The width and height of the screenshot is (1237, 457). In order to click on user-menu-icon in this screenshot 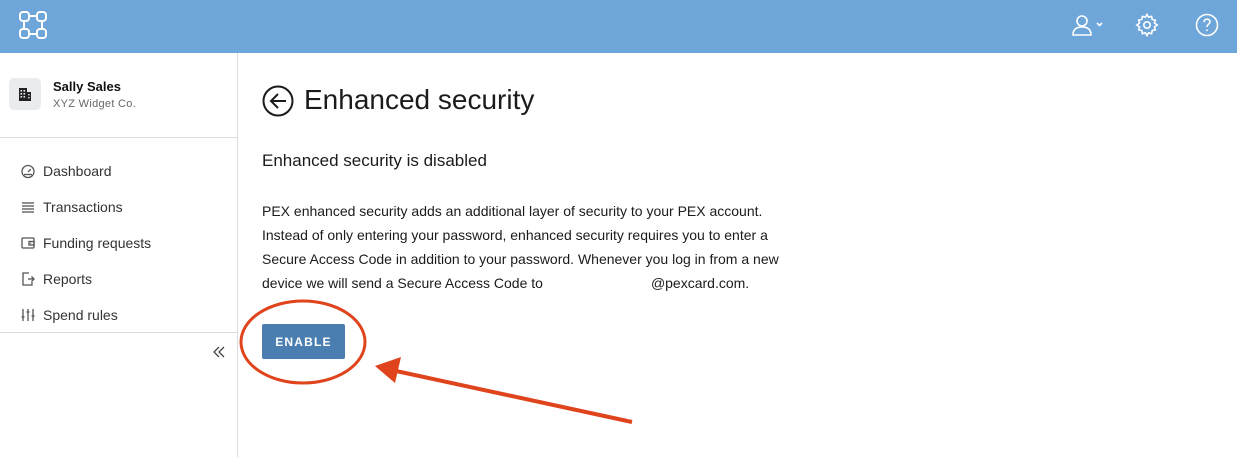, I will do `click(1088, 25)`.